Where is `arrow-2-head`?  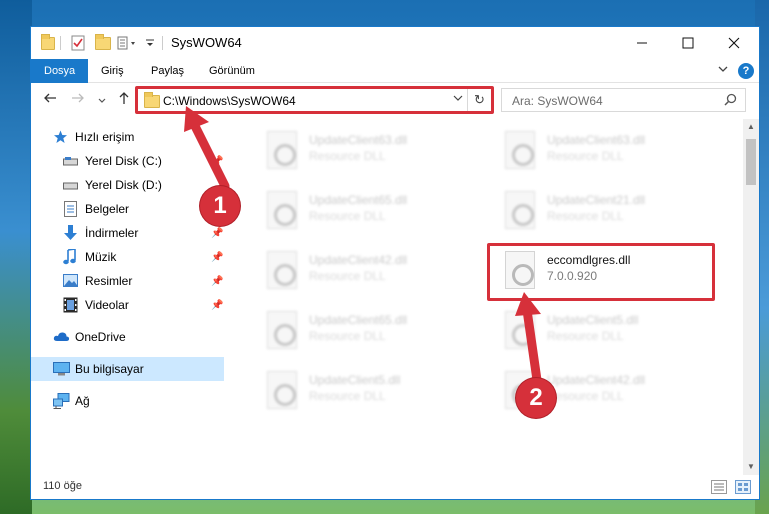 arrow-2-head is located at coordinates (528, 304).